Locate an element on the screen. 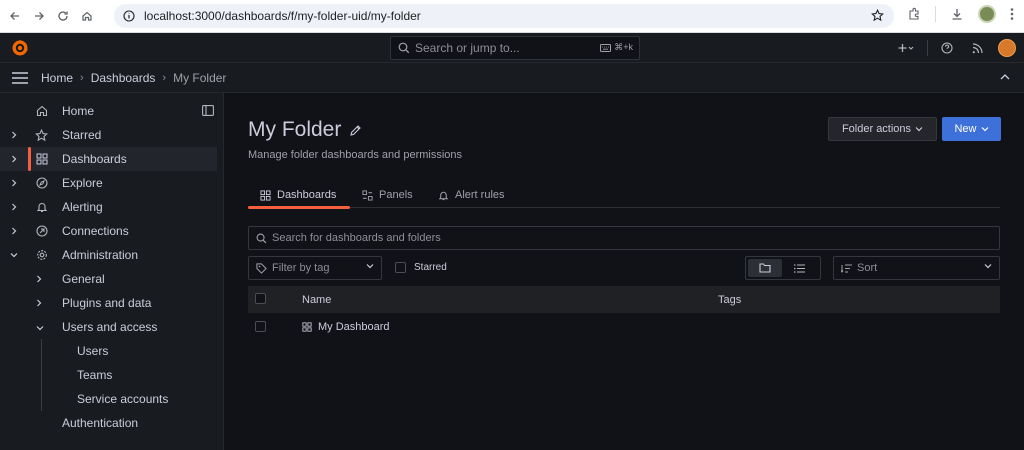 The height and width of the screenshot is (450, 1024). sidebar-item-teams: Teams is located at coordinates (112, 375).